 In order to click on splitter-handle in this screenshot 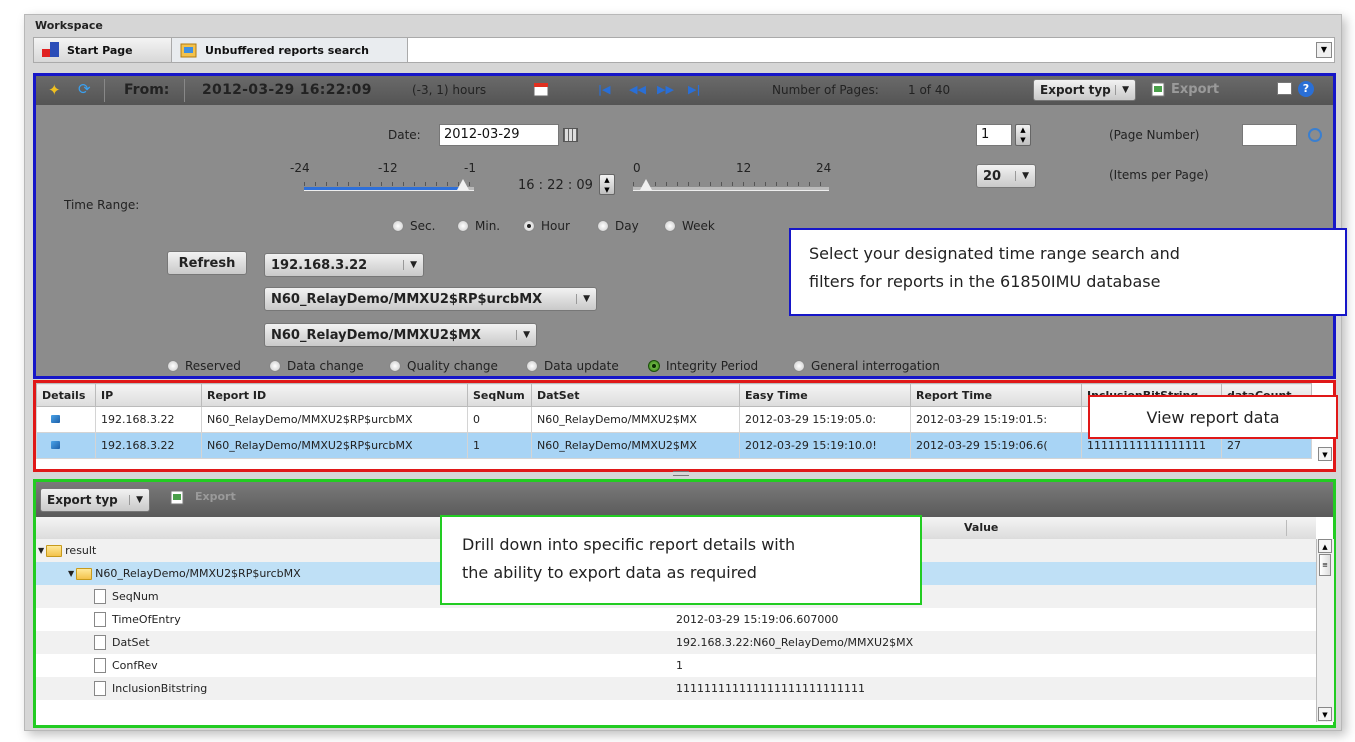, I will do `click(681, 473)`.